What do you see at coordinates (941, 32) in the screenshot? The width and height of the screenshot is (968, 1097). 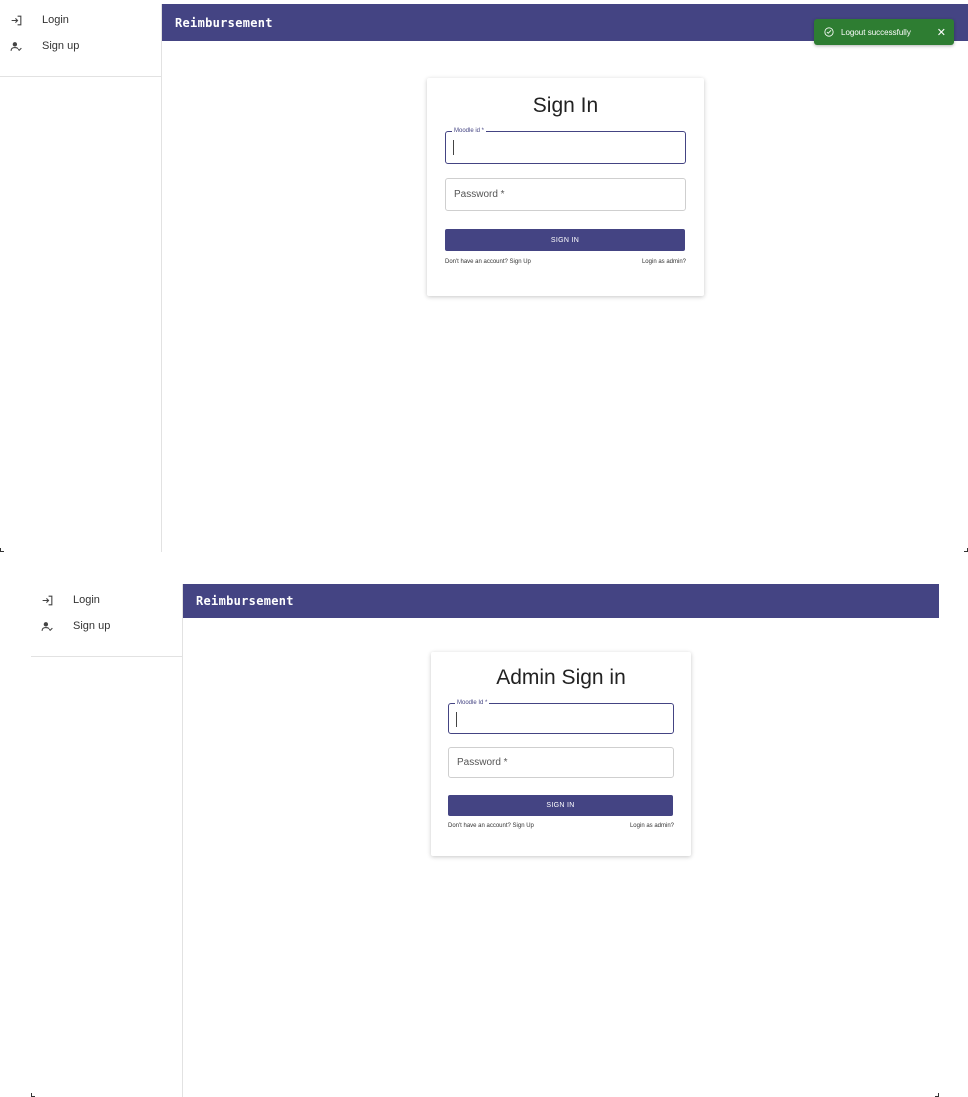 I see `close-icon: ✕` at bounding box center [941, 32].